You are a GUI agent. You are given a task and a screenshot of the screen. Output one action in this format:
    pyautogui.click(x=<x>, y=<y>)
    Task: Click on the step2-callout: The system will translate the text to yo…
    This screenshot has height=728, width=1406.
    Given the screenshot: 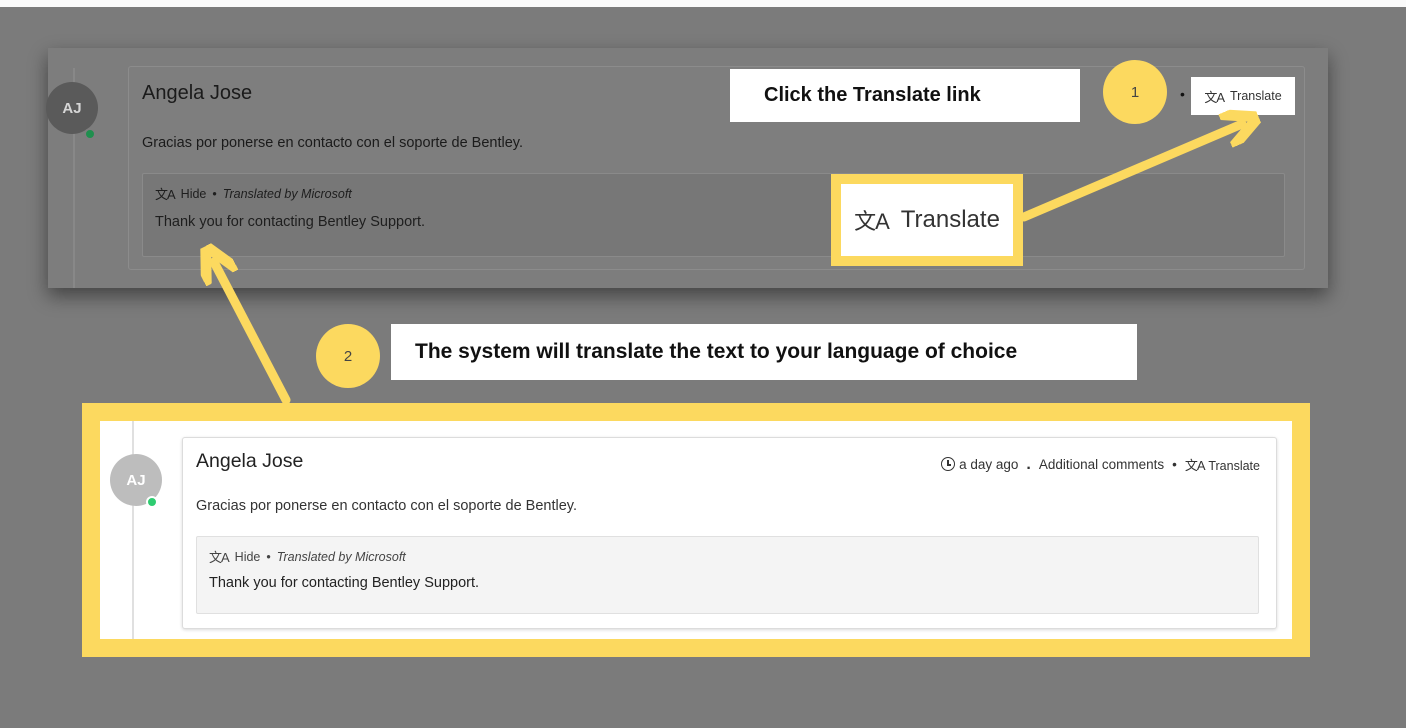 What is the action you would take?
    pyautogui.click(x=764, y=352)
    